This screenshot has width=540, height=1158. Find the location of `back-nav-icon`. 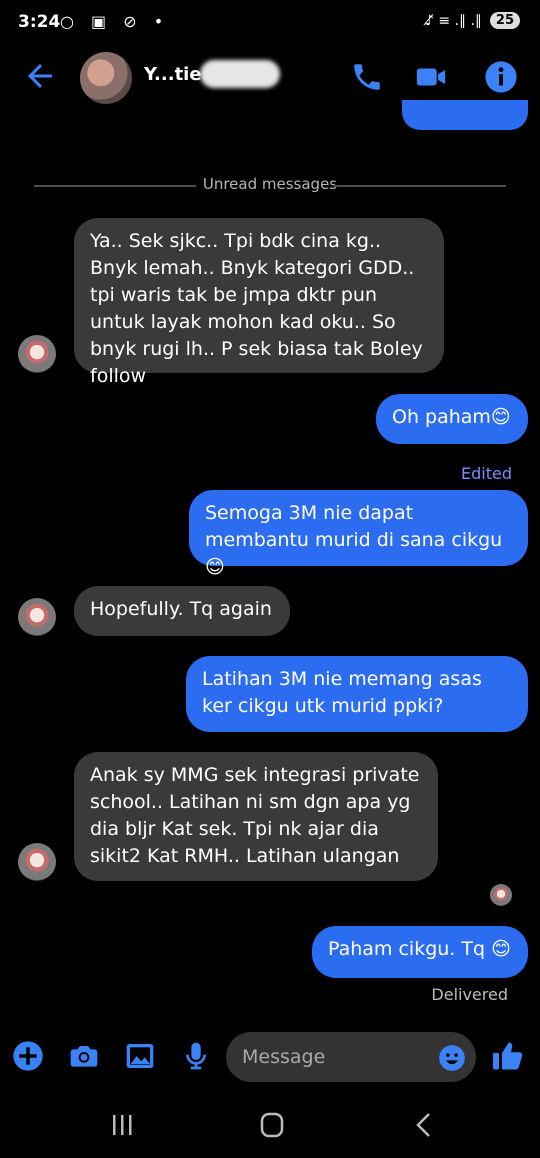

back-nav-icon is located at coordinates (424, 1125).